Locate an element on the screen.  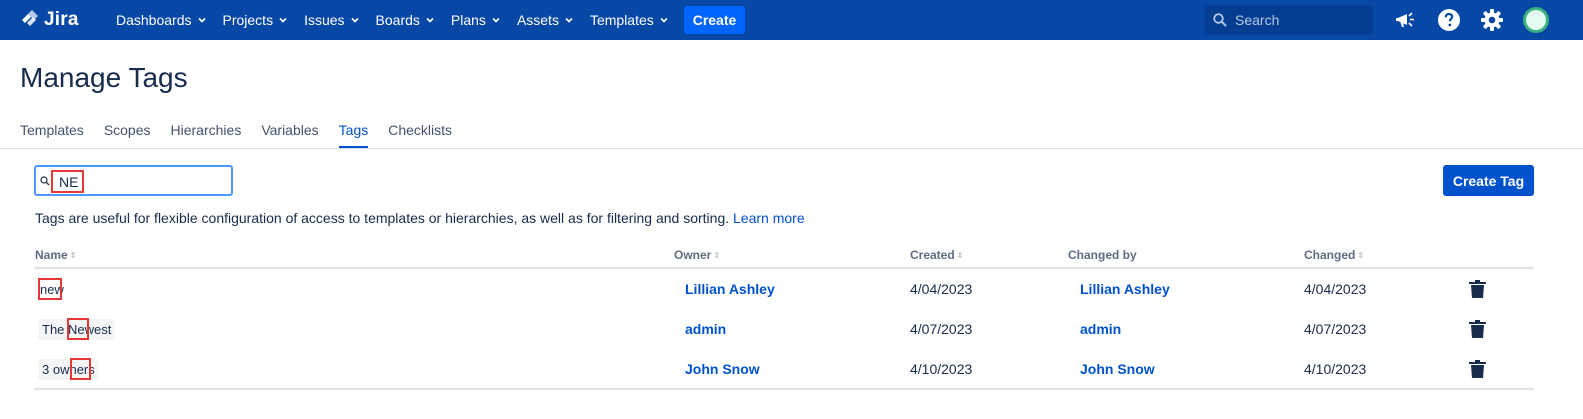
search-input: Search is located at coordinates (1289, 20).